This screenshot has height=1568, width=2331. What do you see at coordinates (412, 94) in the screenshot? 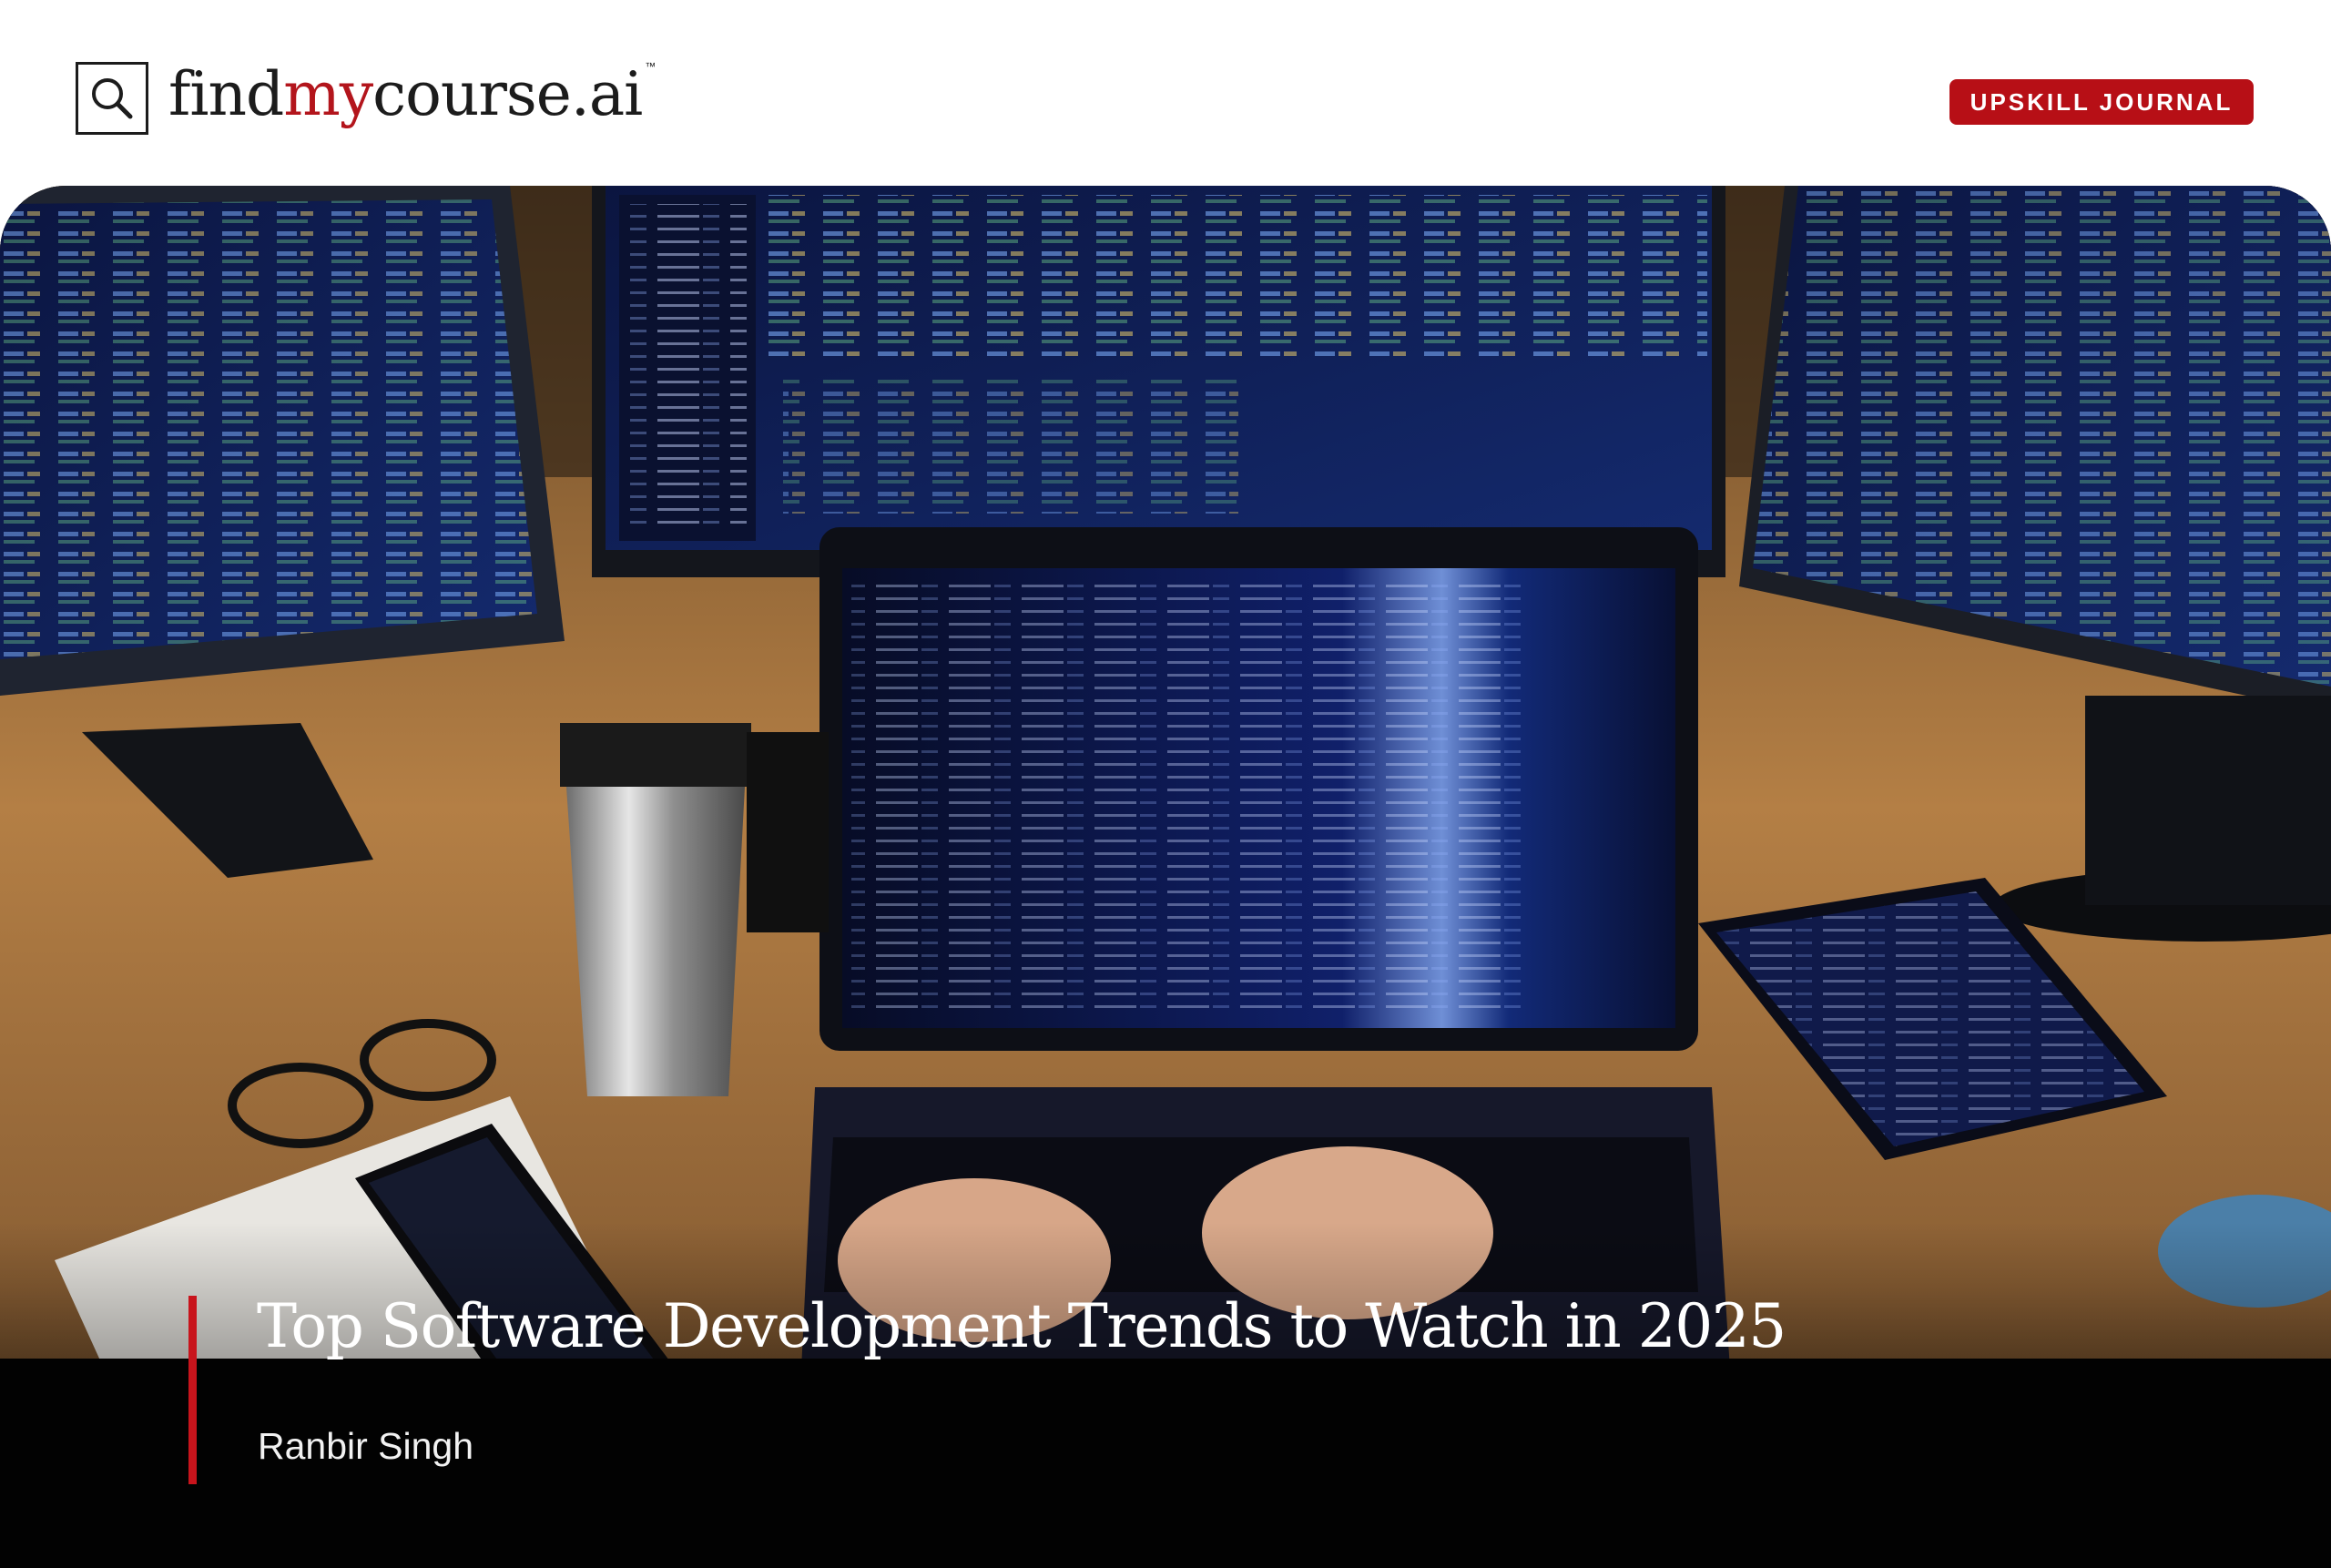
I see `brand-wordmark: findmycourse.ai ™` at bounding box center [412, 94].